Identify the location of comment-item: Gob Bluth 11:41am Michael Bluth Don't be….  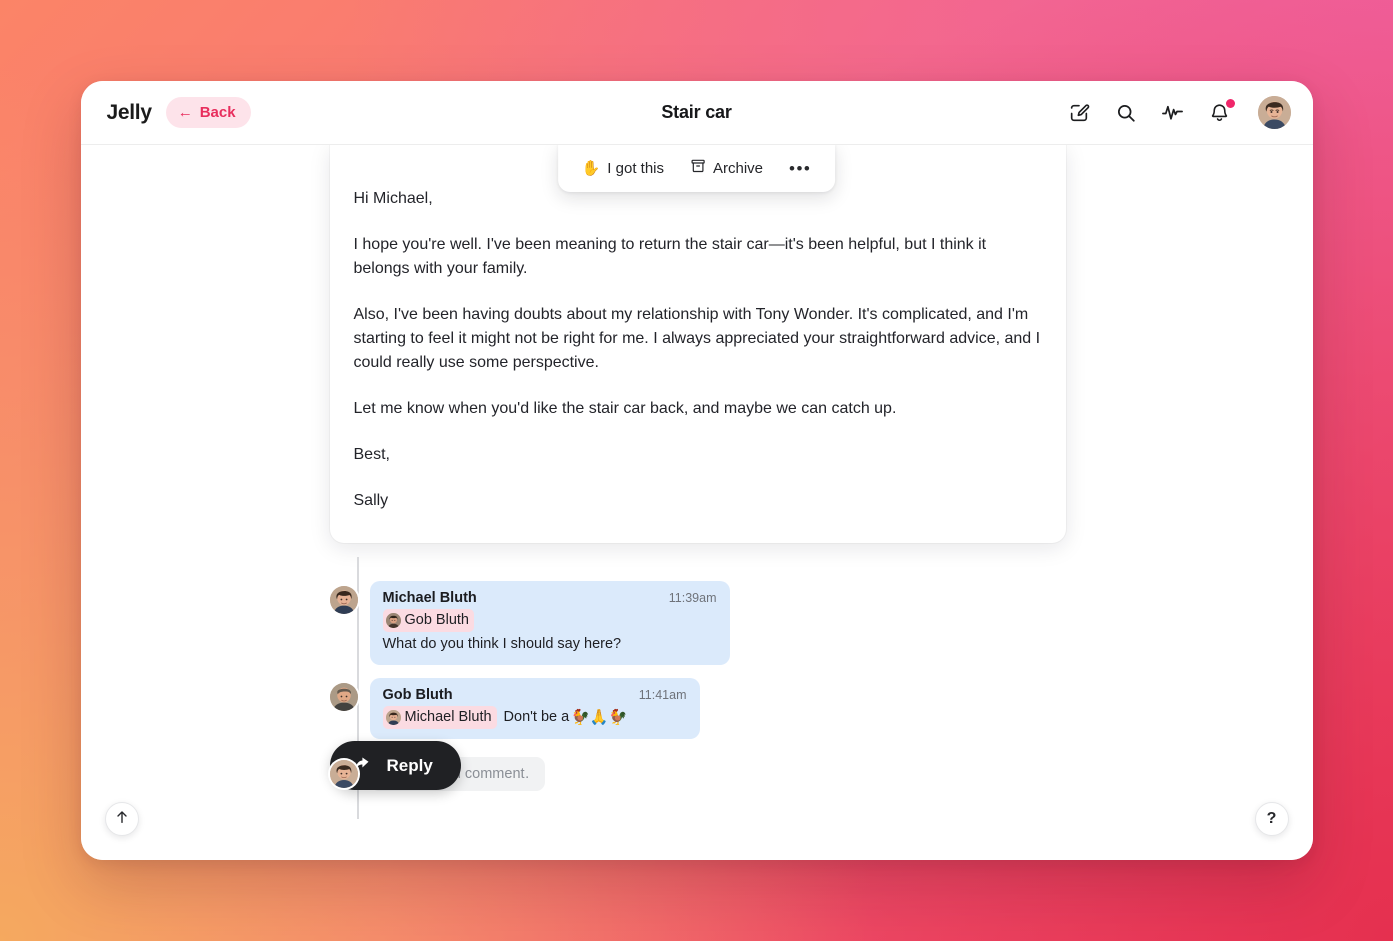
(699, 709).